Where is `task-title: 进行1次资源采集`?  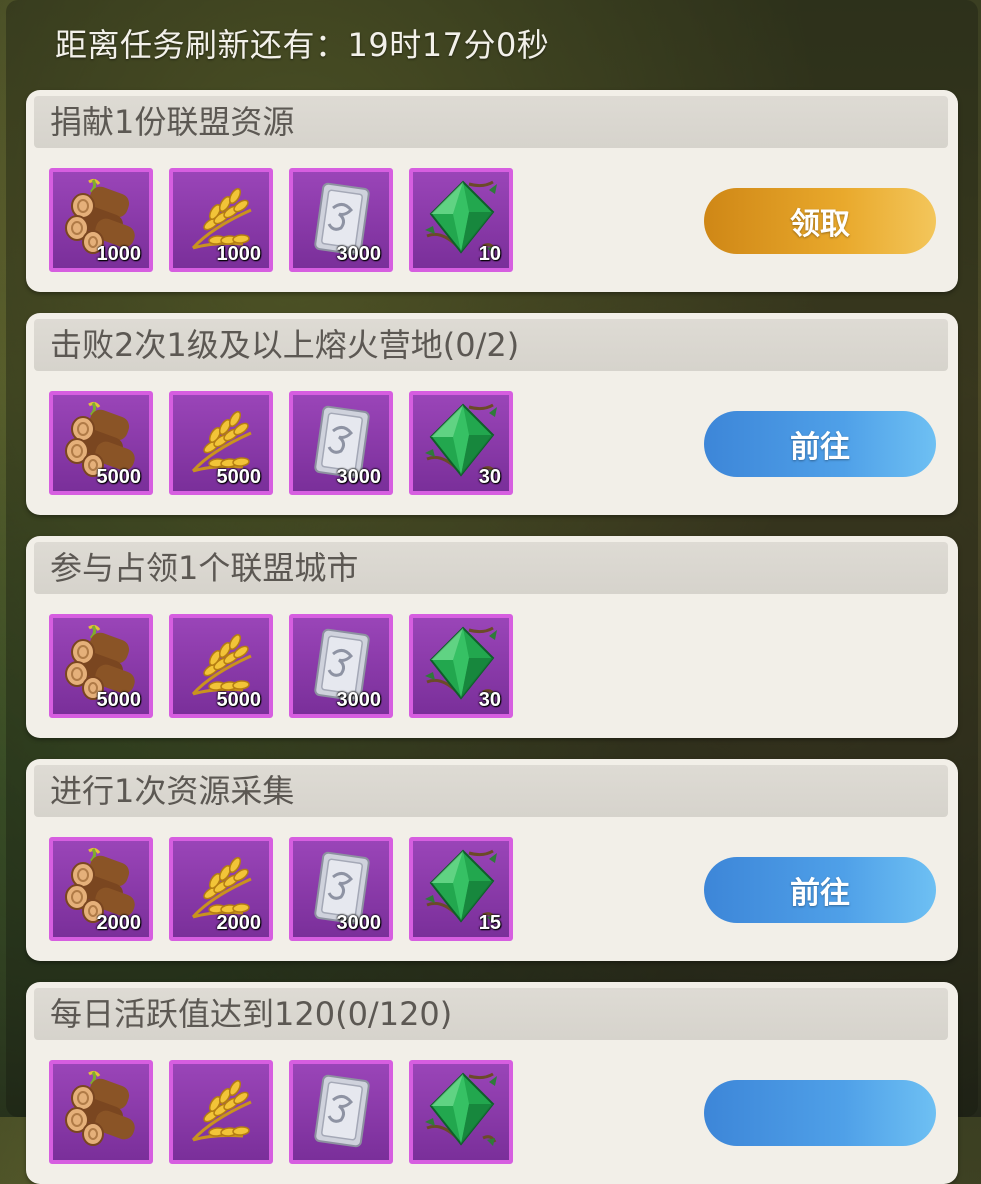 task-title: 进行1次资源采集 is located at coordinates (172, 791).